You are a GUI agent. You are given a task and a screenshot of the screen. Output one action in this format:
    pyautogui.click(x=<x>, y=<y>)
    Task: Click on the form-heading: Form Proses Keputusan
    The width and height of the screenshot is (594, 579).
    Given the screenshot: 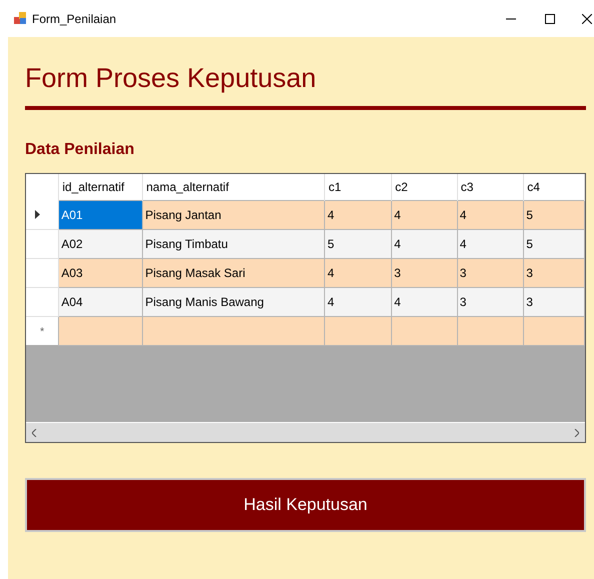 What is the action you would take?
    pyautogui.click(x=171, y=78)
    